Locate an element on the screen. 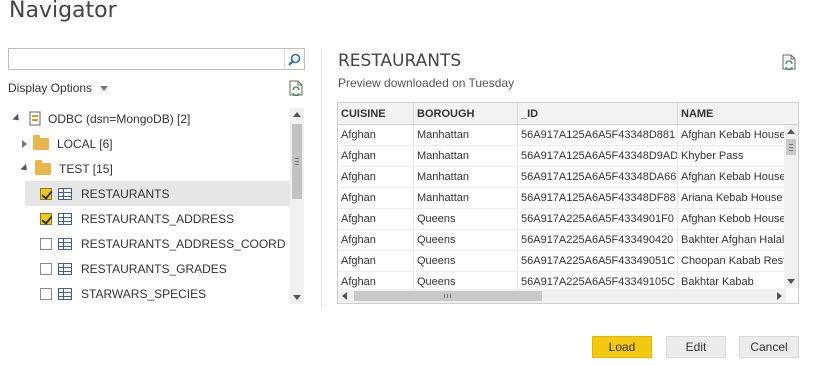  search-icon is located at coordinates (294, 59).